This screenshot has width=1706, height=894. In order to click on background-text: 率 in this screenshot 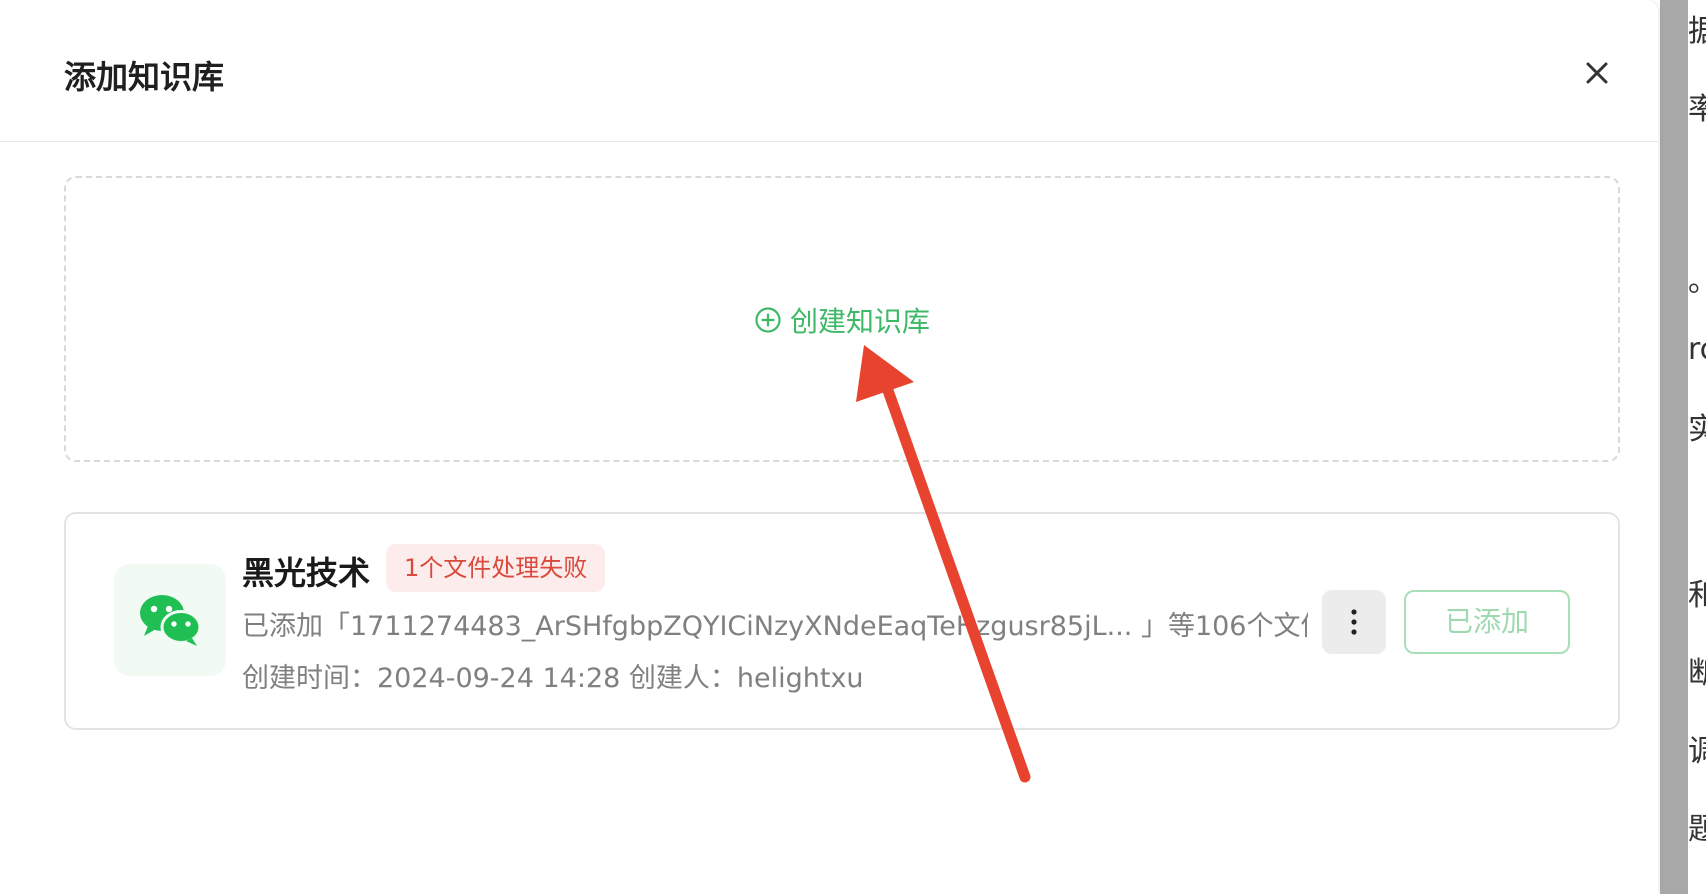, I will do `click(1697, 109)`.